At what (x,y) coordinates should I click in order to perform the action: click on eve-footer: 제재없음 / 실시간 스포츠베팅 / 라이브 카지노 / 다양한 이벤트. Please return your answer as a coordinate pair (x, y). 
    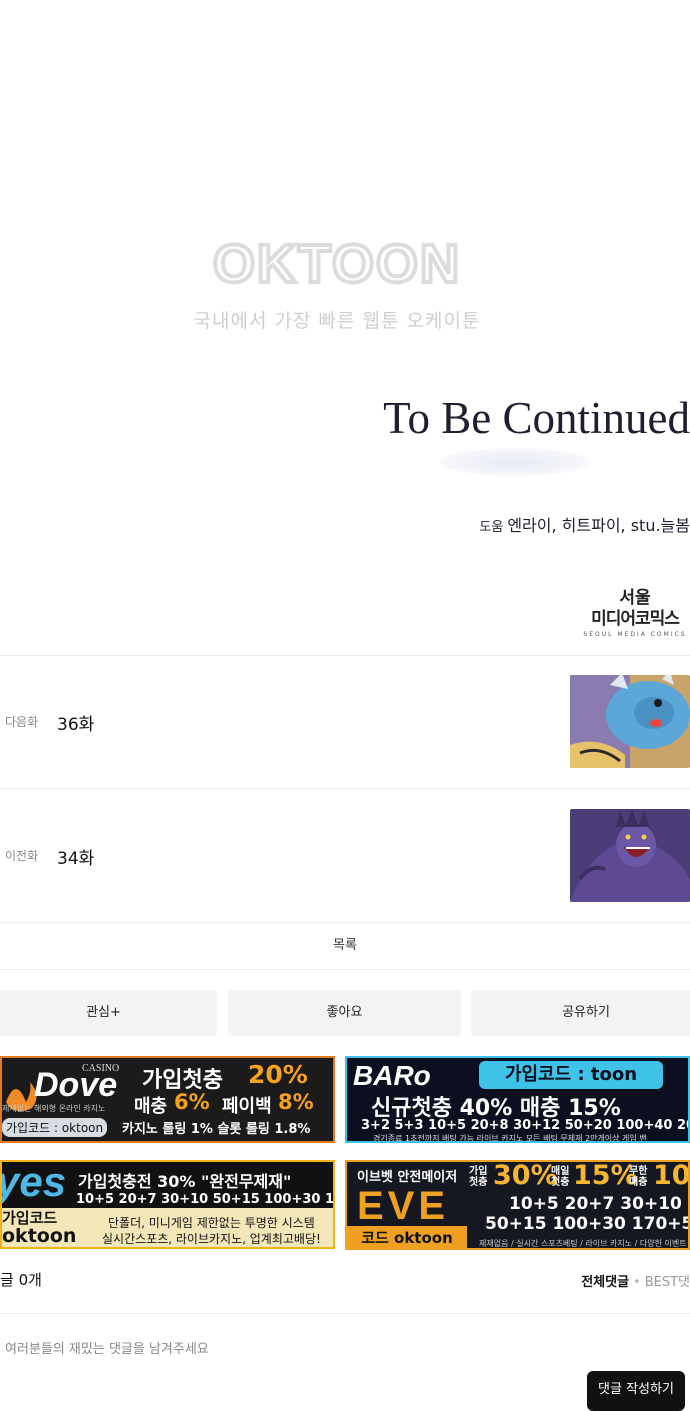
    Looking at the image, I should click on (583, 1243).